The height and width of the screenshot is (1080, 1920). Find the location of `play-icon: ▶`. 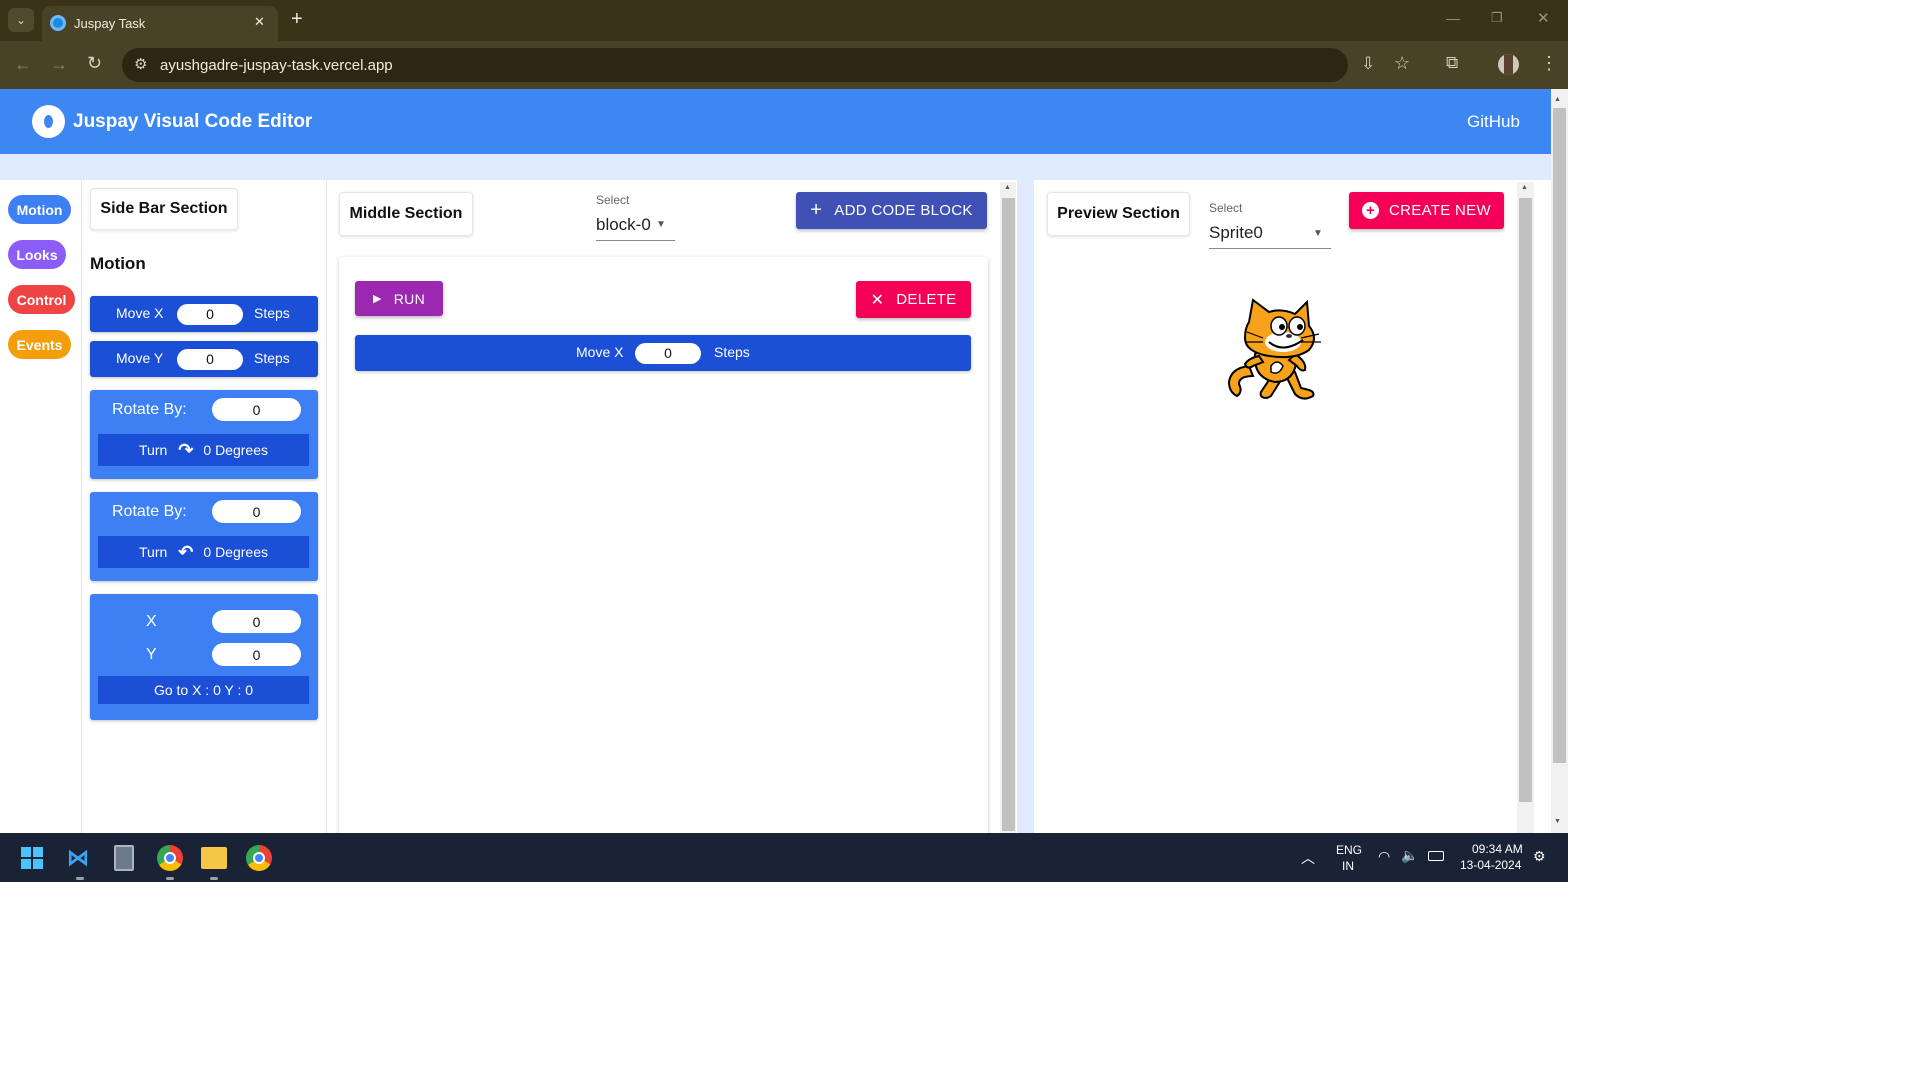

play-icon: ▶ is located at coordinates (377, 299).